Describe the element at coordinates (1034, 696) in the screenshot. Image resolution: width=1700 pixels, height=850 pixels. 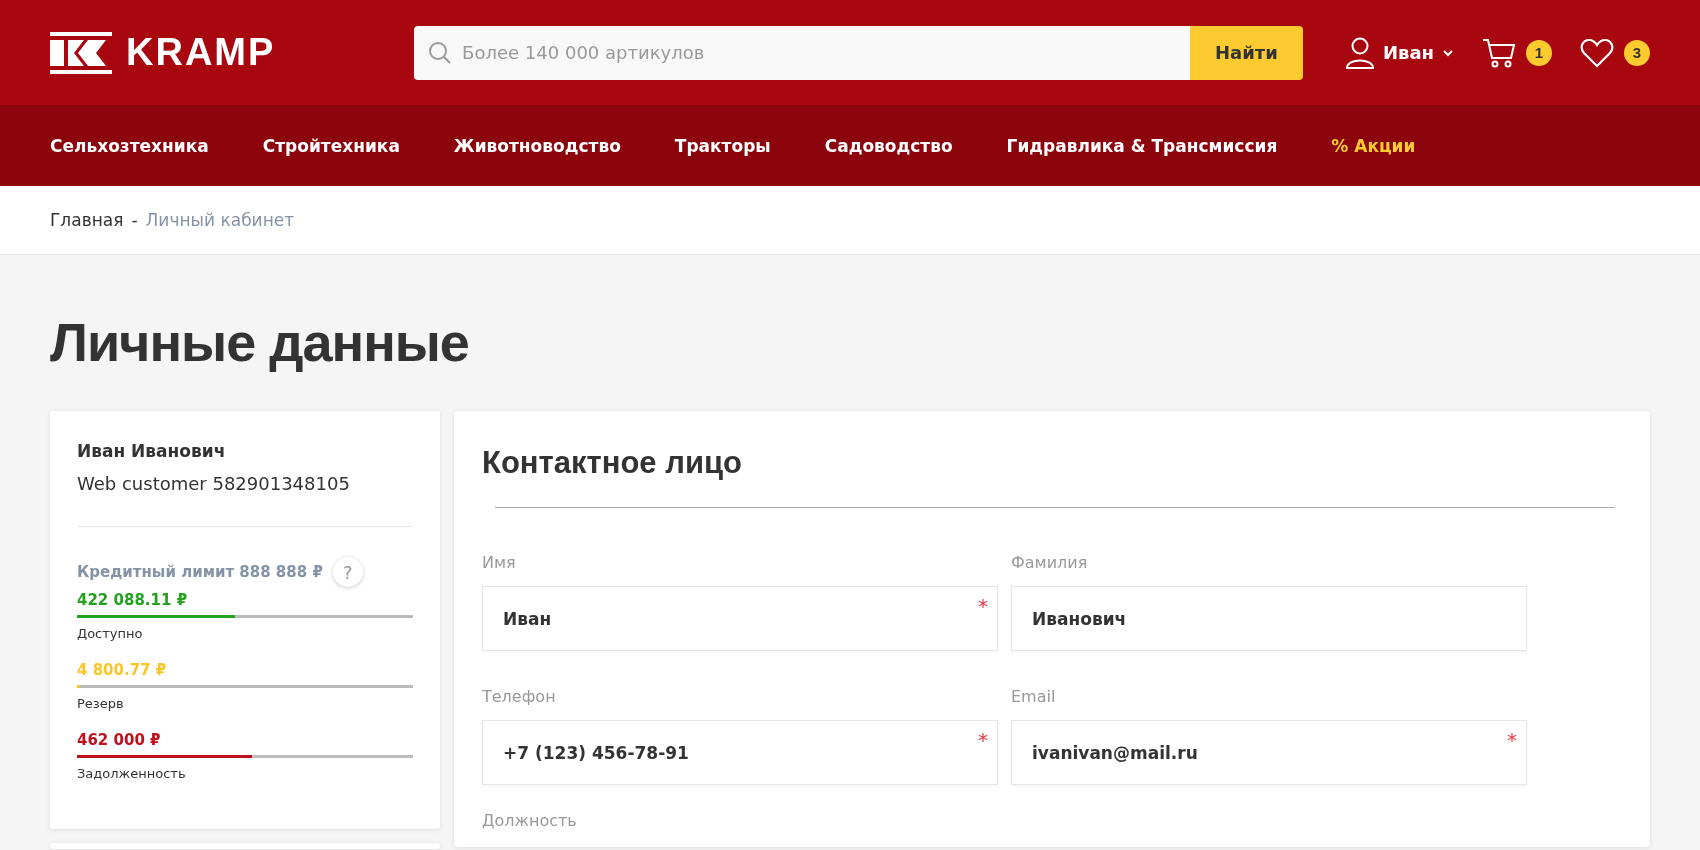
I see `field-label: Email` at that location.